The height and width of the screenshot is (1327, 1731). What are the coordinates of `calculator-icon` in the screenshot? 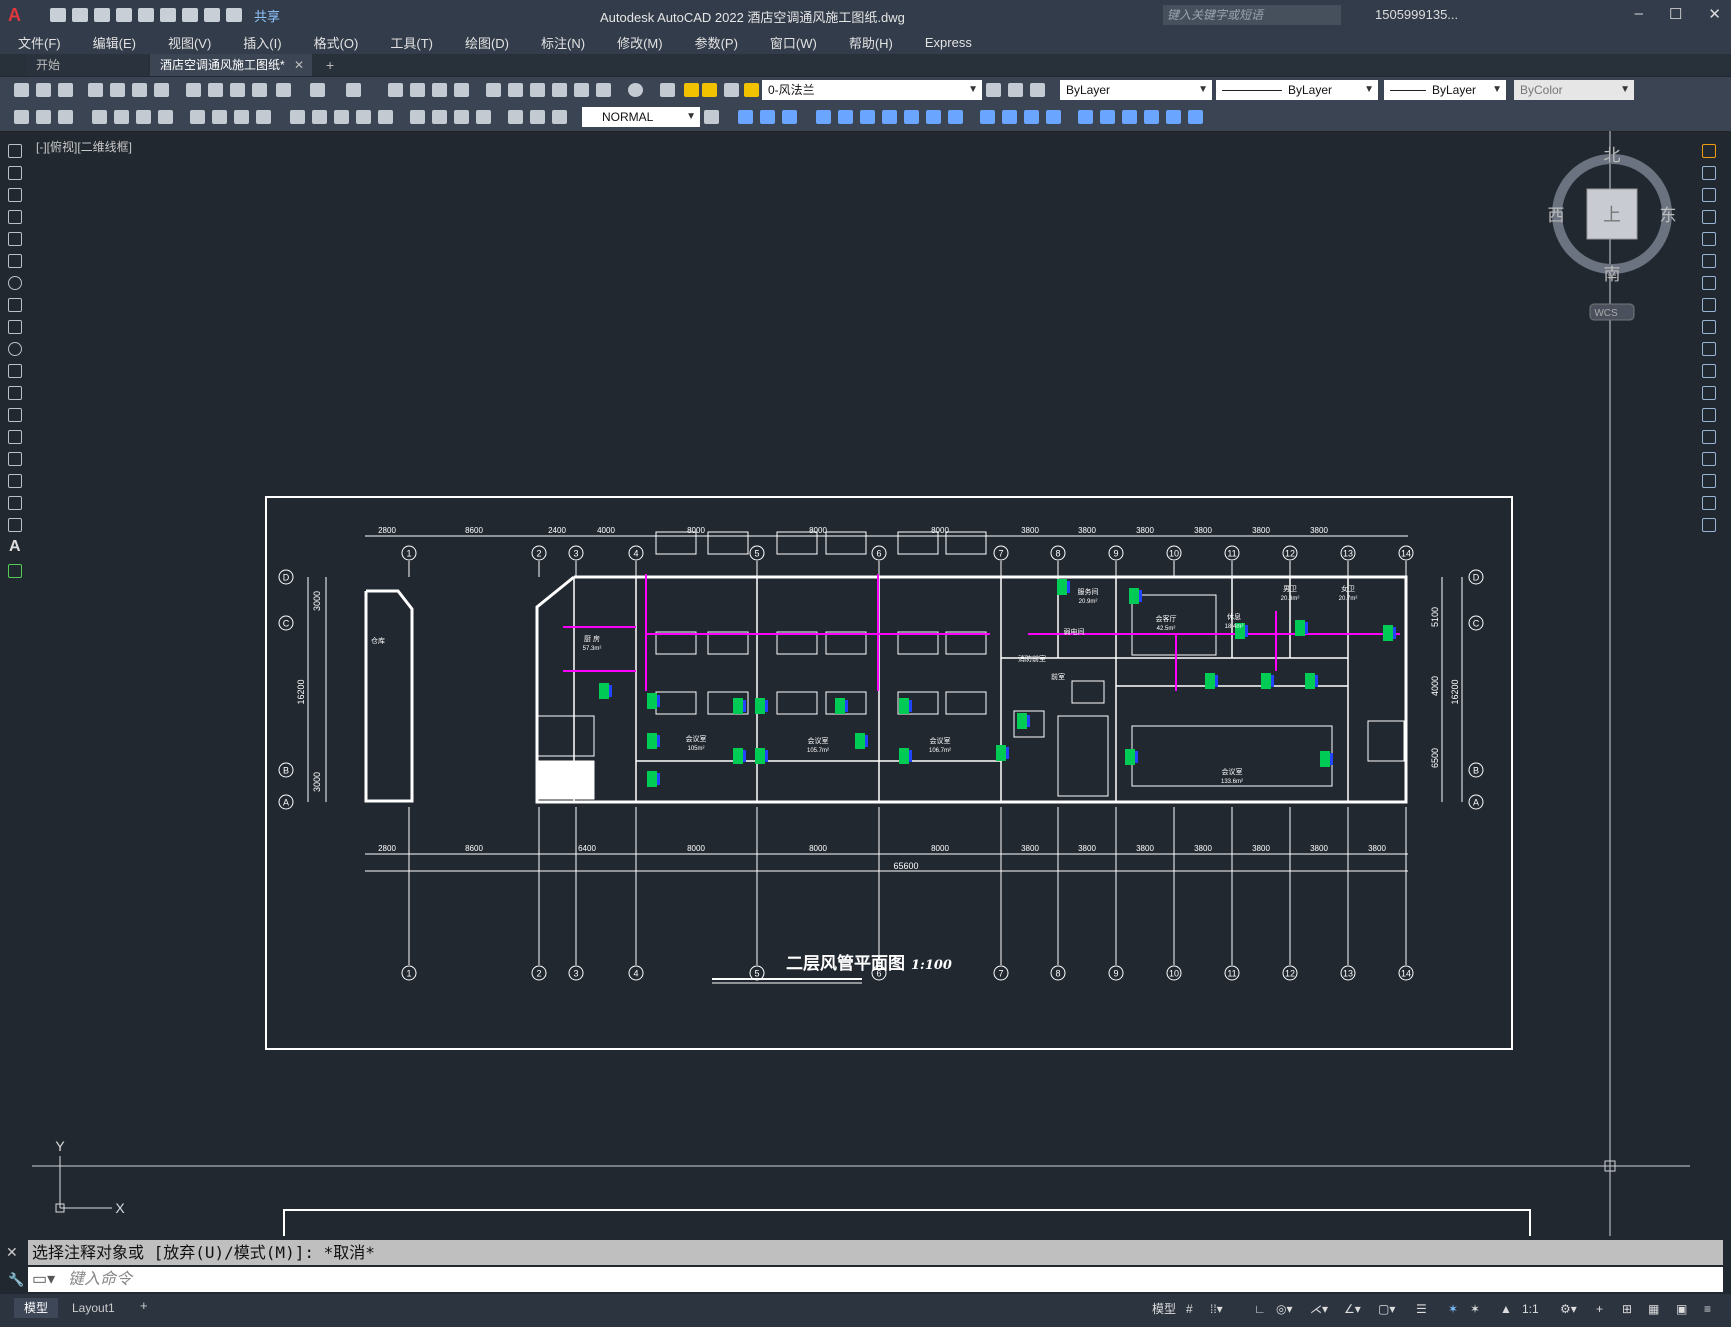 It's located at (603, 90).